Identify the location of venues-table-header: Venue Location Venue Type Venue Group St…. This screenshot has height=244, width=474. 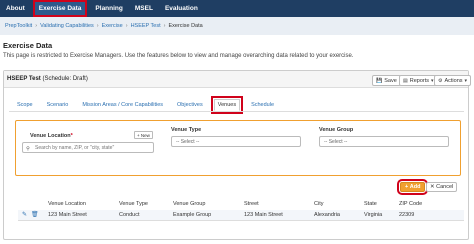
(241, 205).